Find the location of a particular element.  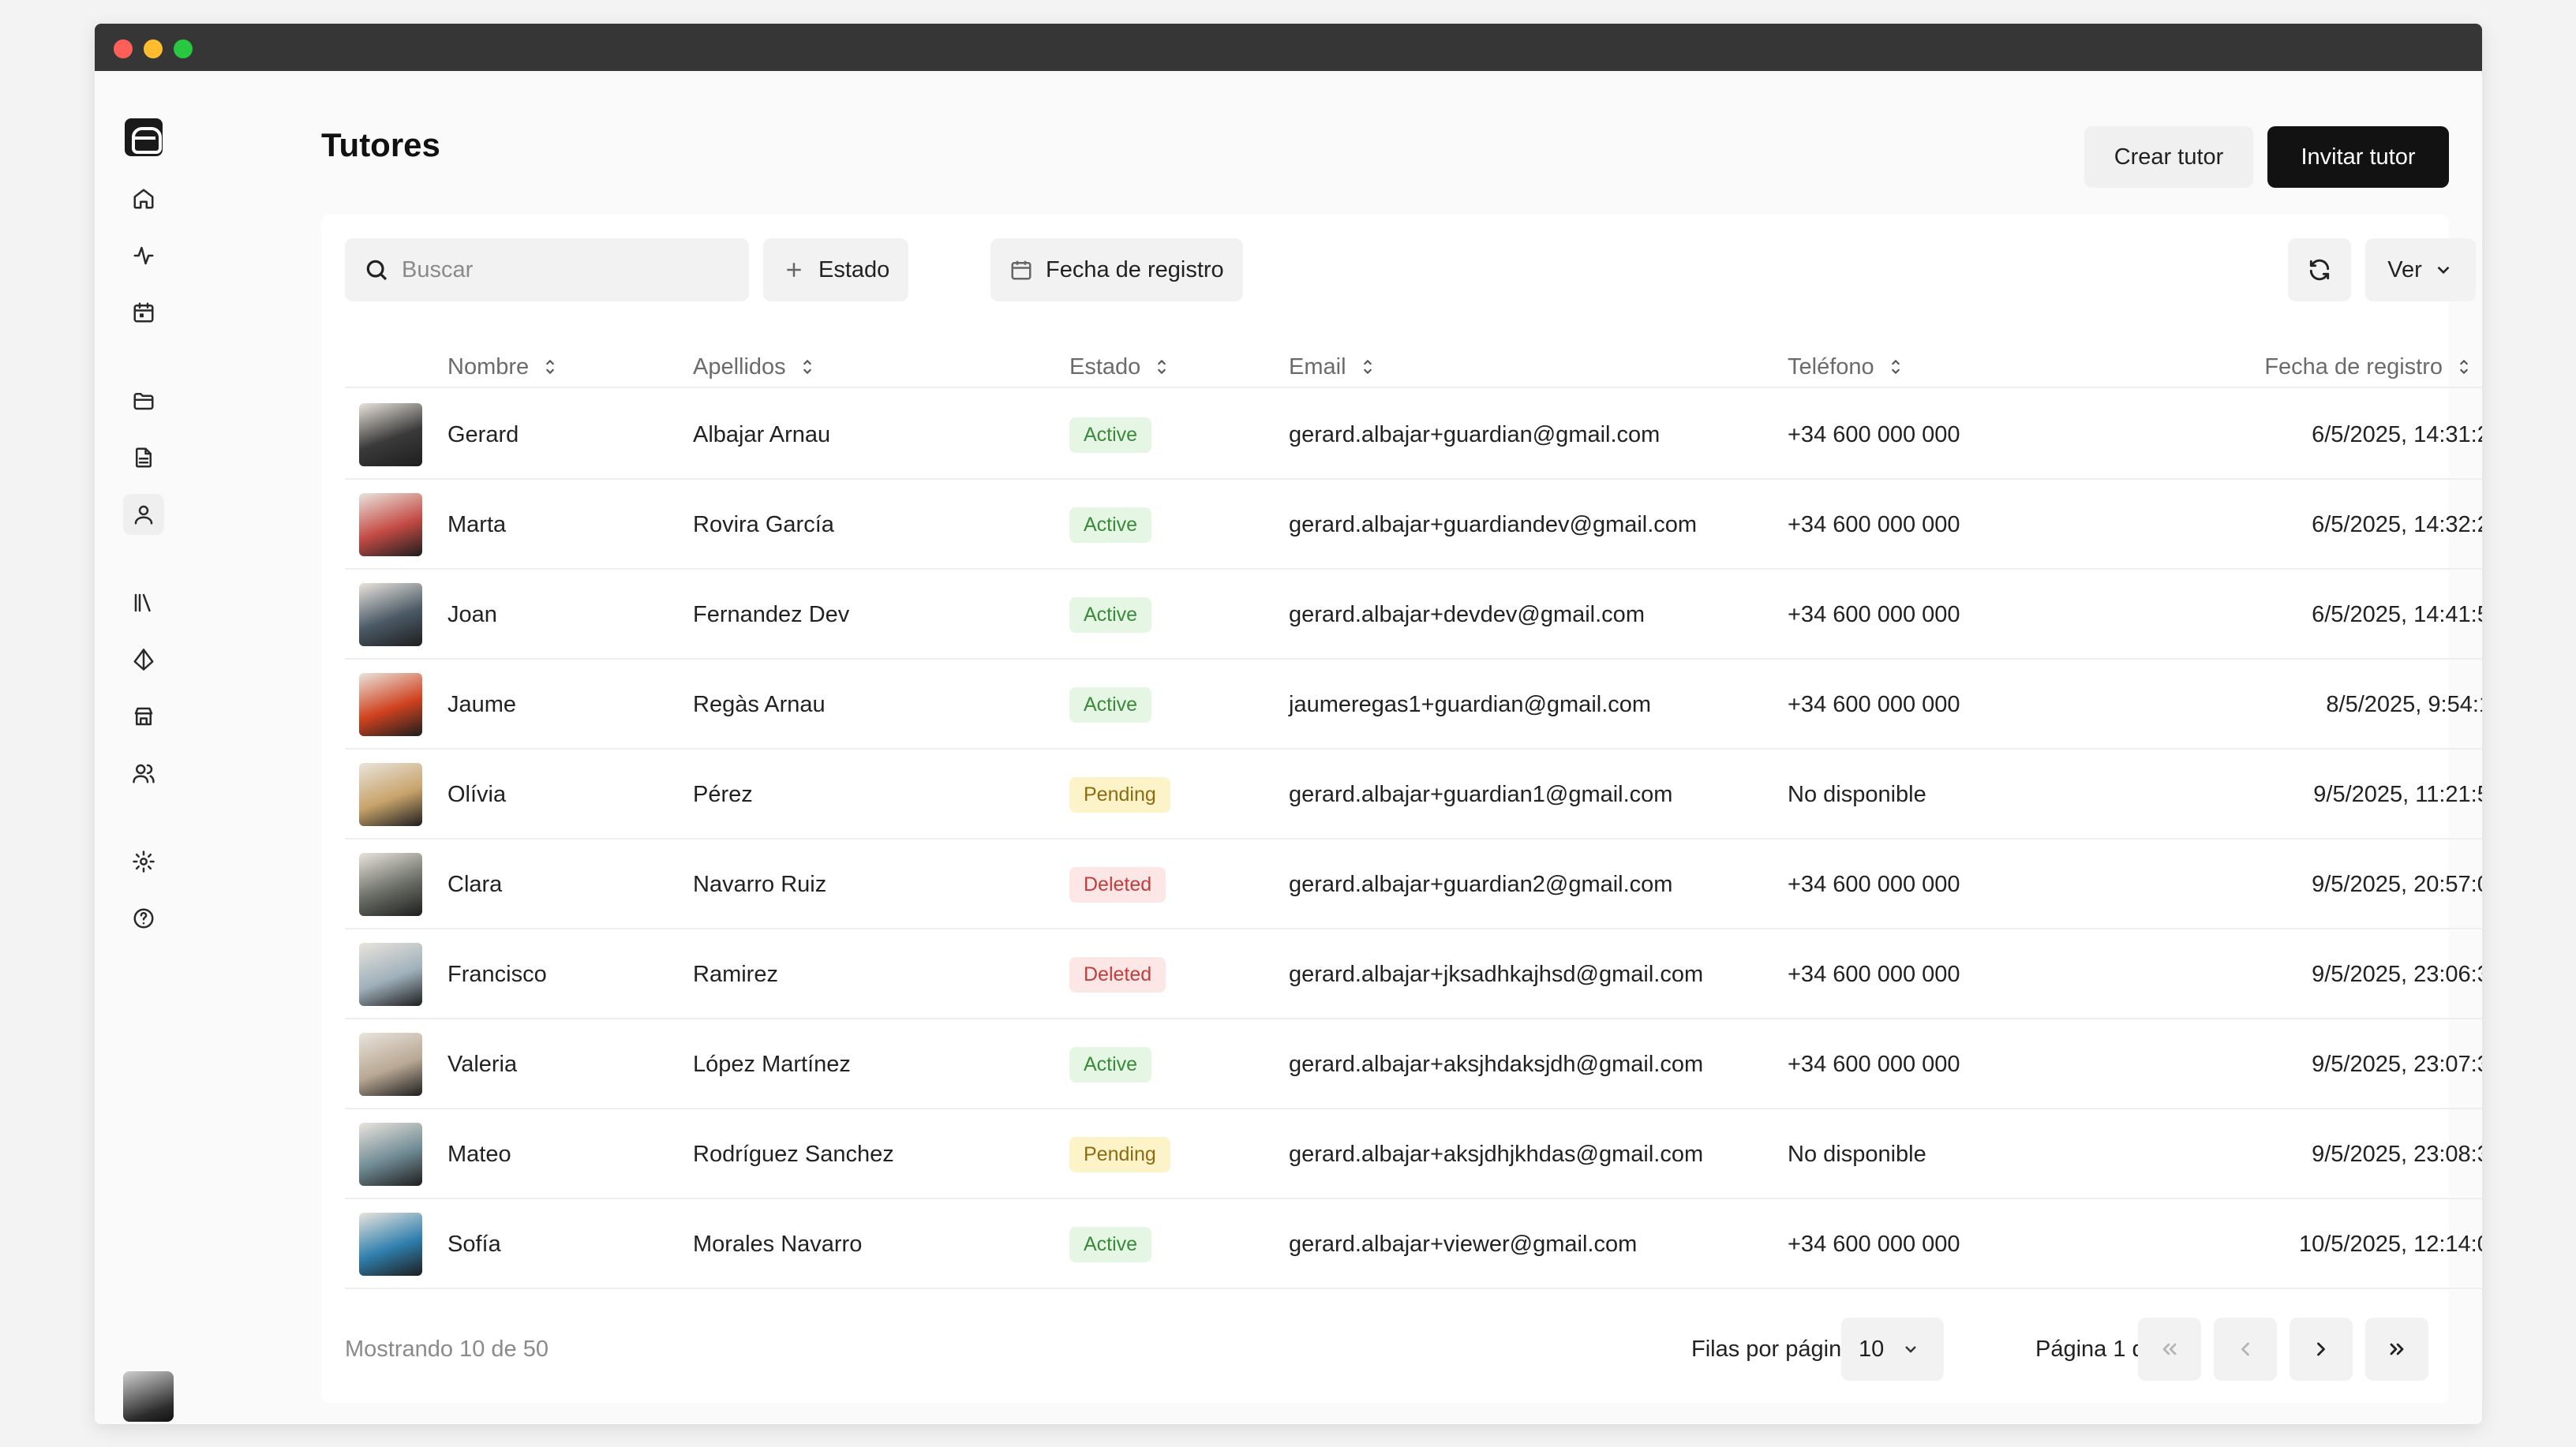

maximize-window-button is located at coordinates (183, 49).